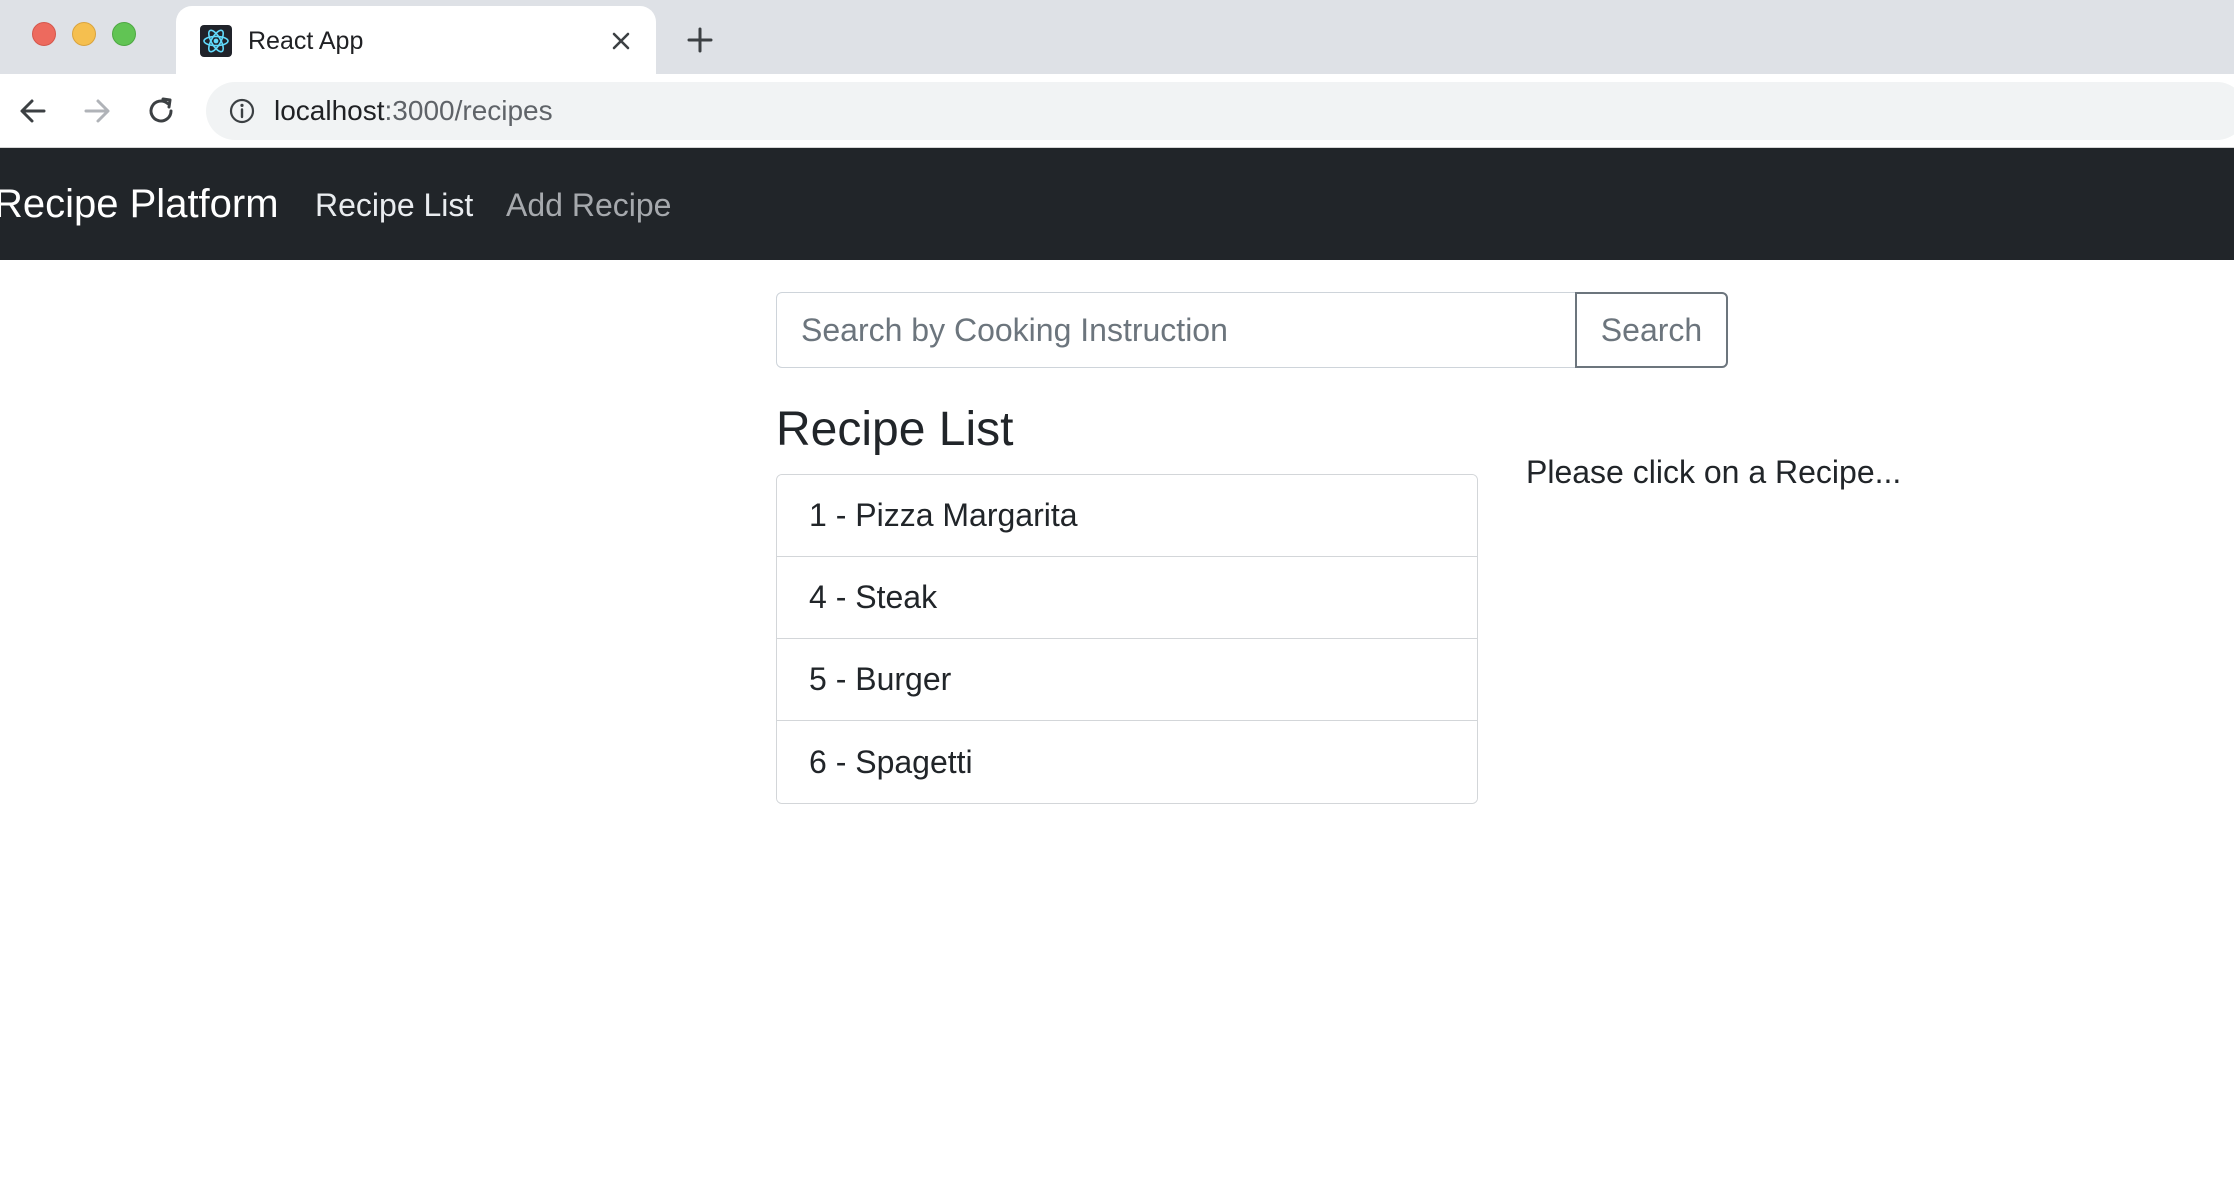  Describe the element at coordinates (394, 205) in the screenshot. I see `nav-link-recipe-list: Recipe List` at that location.